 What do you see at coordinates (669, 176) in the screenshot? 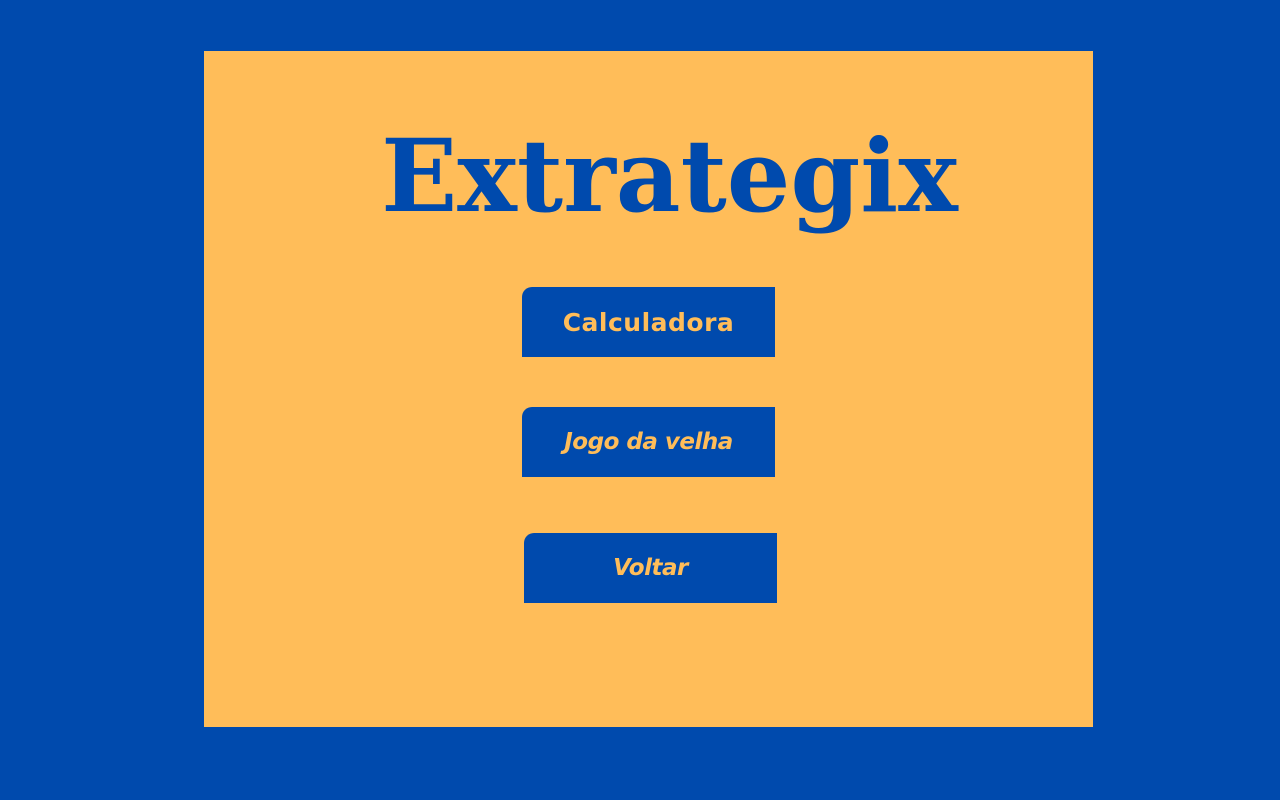
I see `app-title: Extrategix` at bounding box center [669, 176].